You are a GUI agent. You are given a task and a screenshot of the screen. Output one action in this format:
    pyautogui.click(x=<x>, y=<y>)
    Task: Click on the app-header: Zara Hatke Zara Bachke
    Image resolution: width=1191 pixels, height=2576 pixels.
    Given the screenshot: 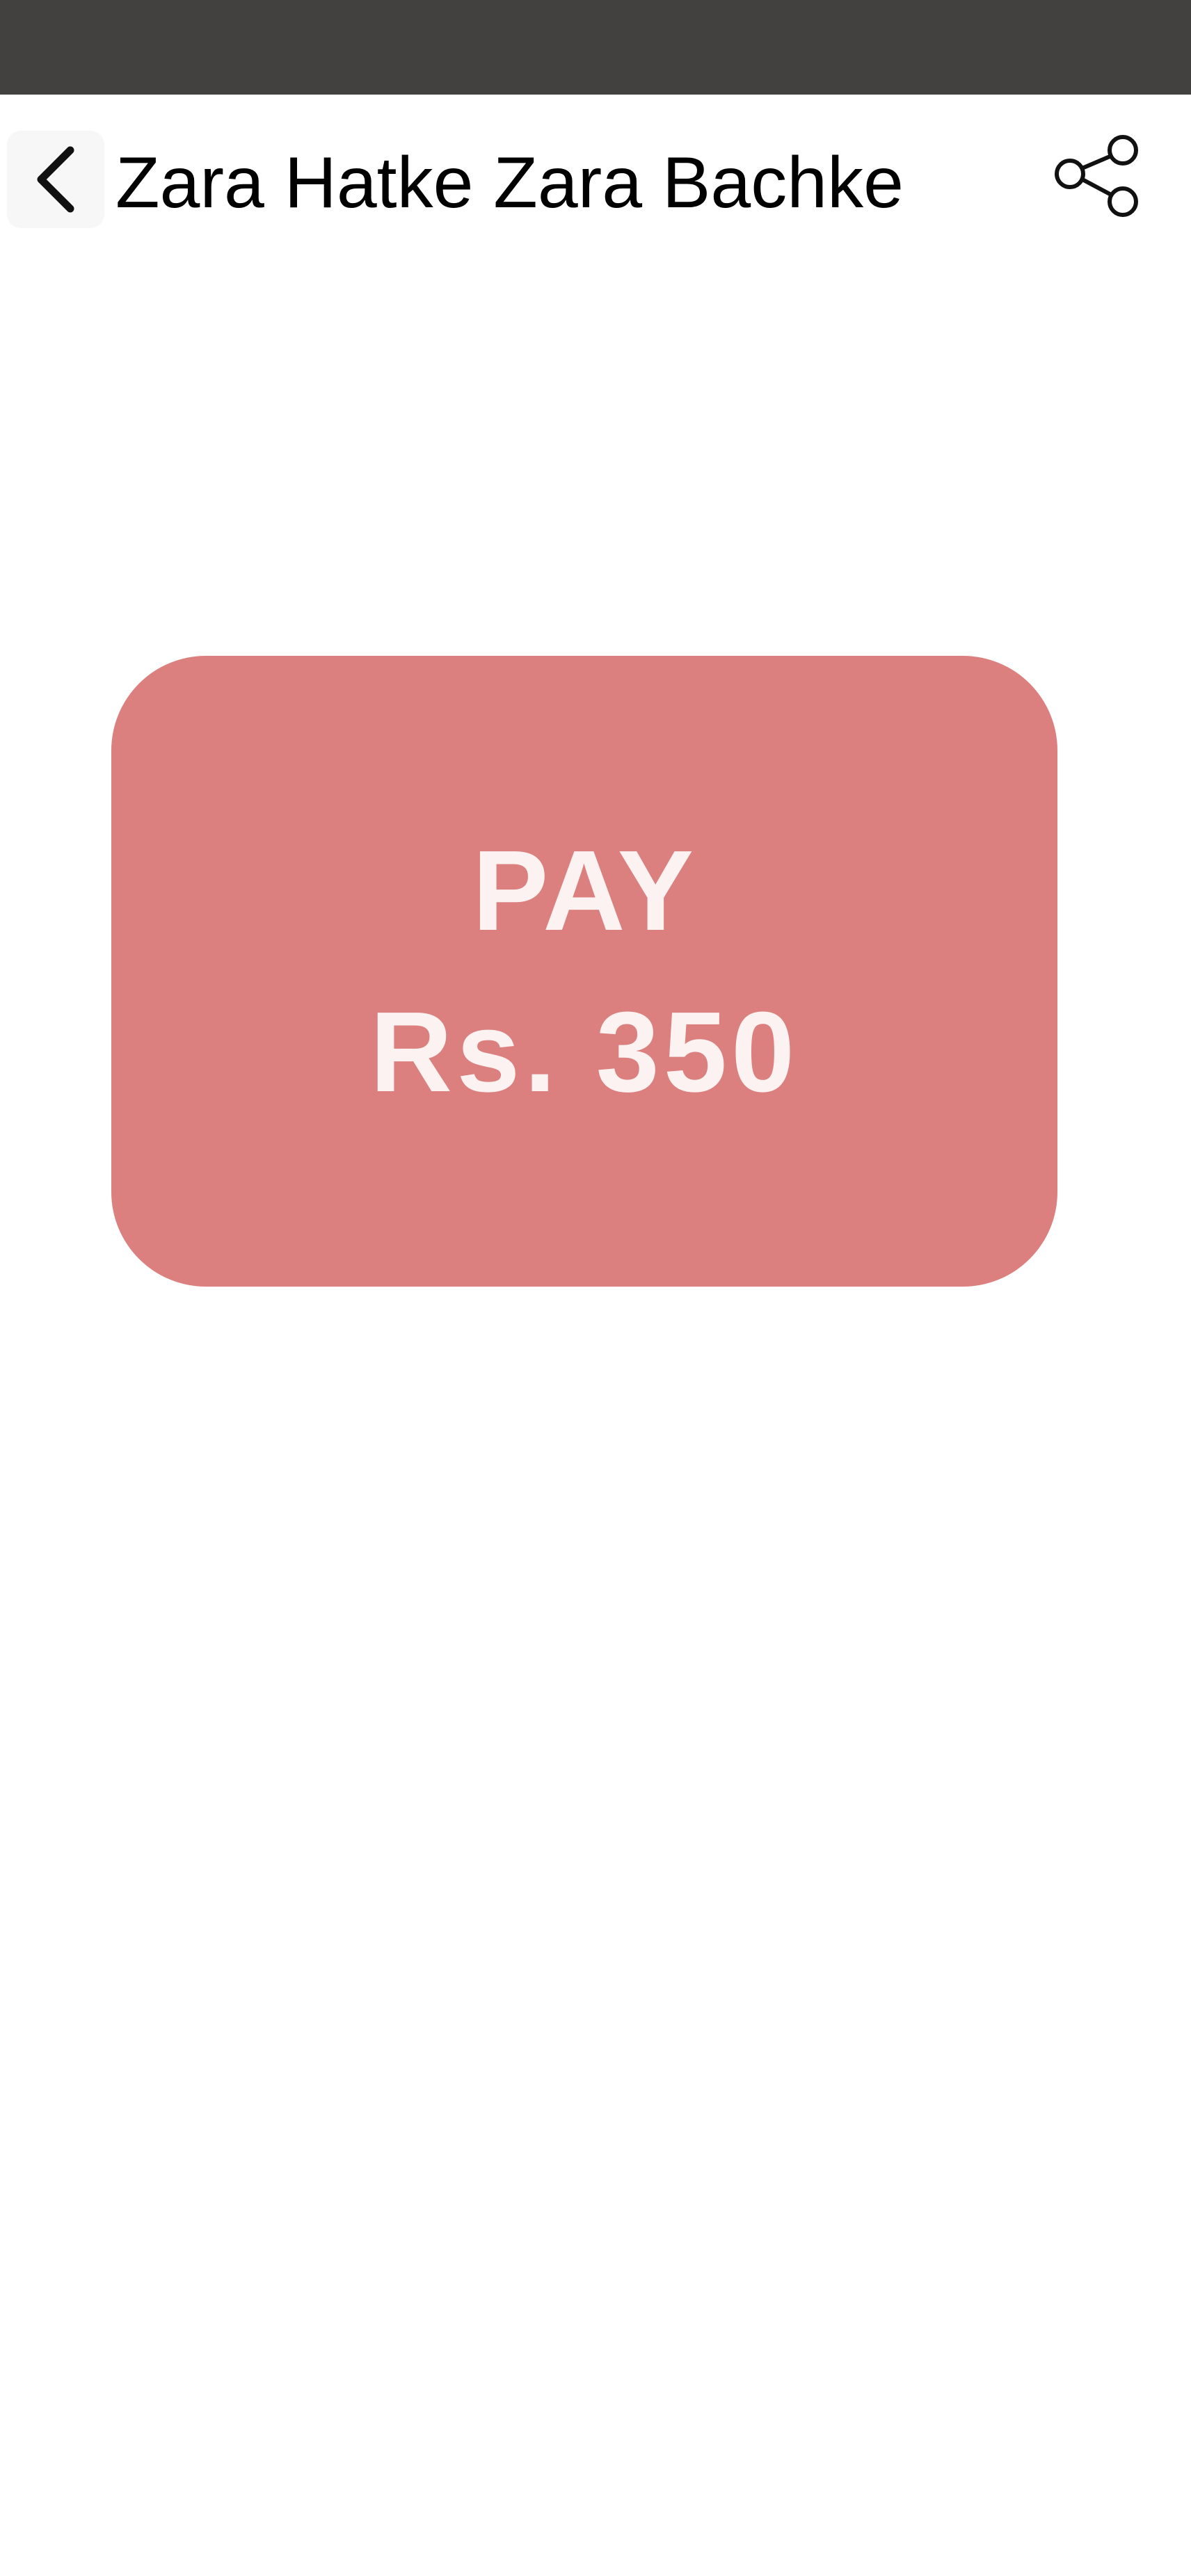 What is the action you would take?
    pyautogui.click(x=595, y=180)
    